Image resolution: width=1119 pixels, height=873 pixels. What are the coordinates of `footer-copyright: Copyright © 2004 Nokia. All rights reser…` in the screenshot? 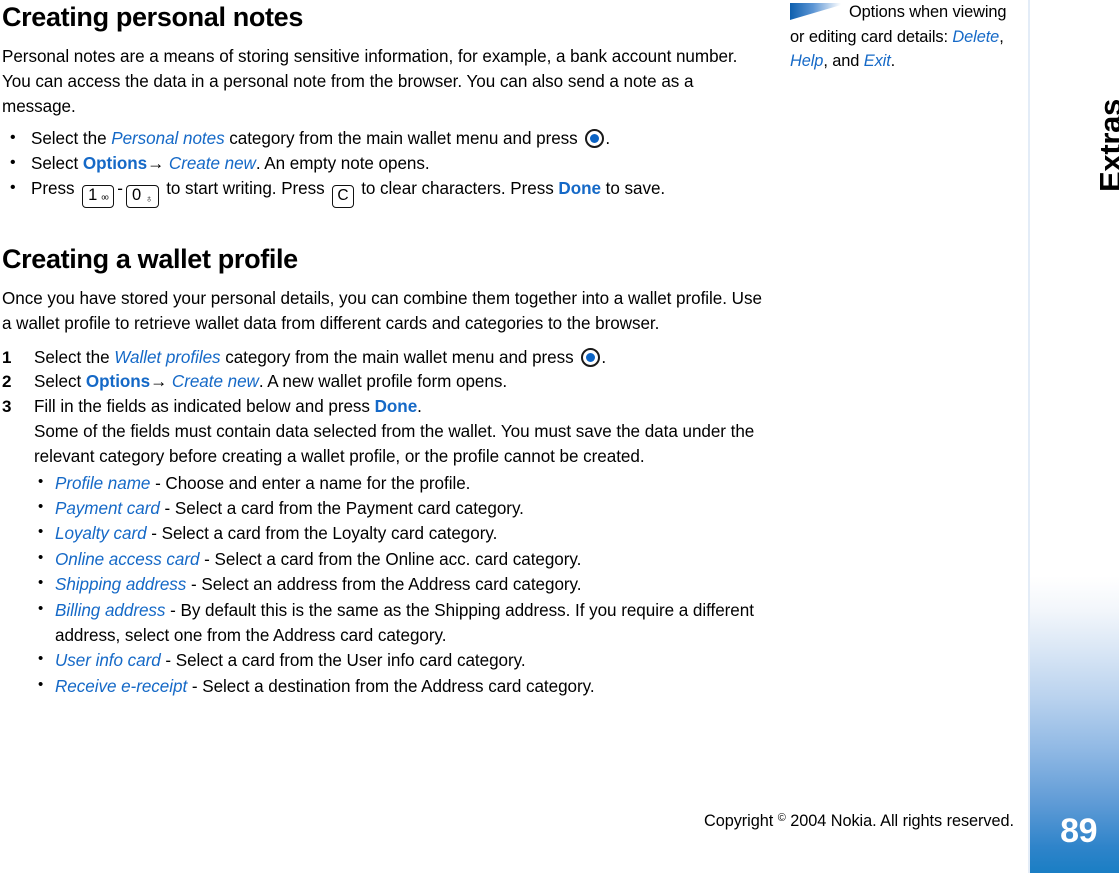 It's located at (559, 821).